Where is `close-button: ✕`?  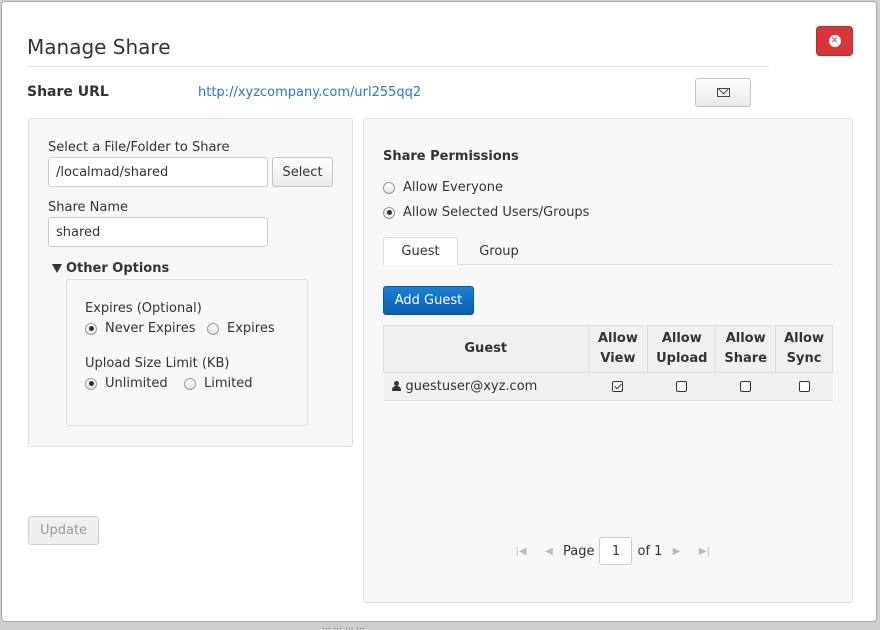 close-button: ✕ is located at coordinates (834, 41).